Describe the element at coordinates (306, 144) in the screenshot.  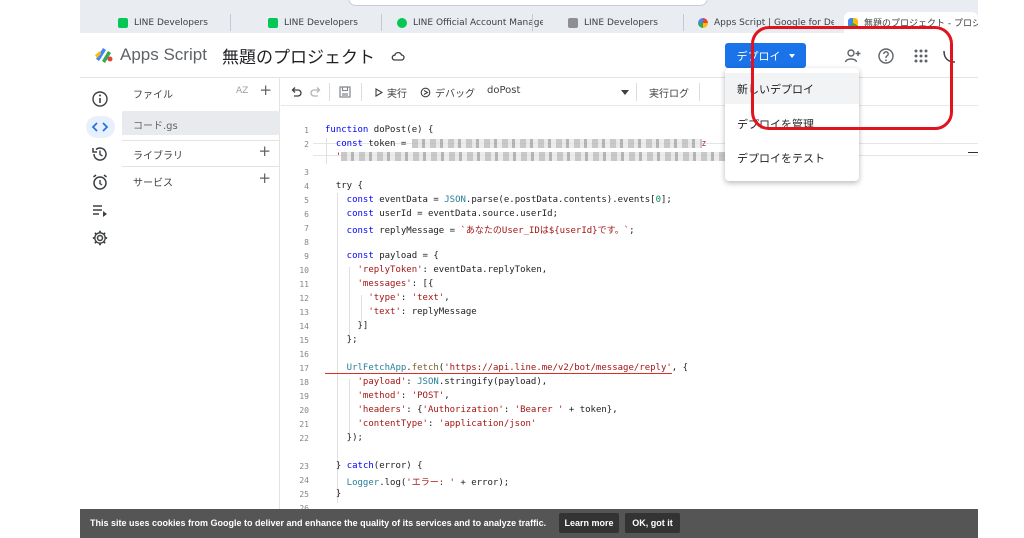
I see `line-number: 2` at that location.